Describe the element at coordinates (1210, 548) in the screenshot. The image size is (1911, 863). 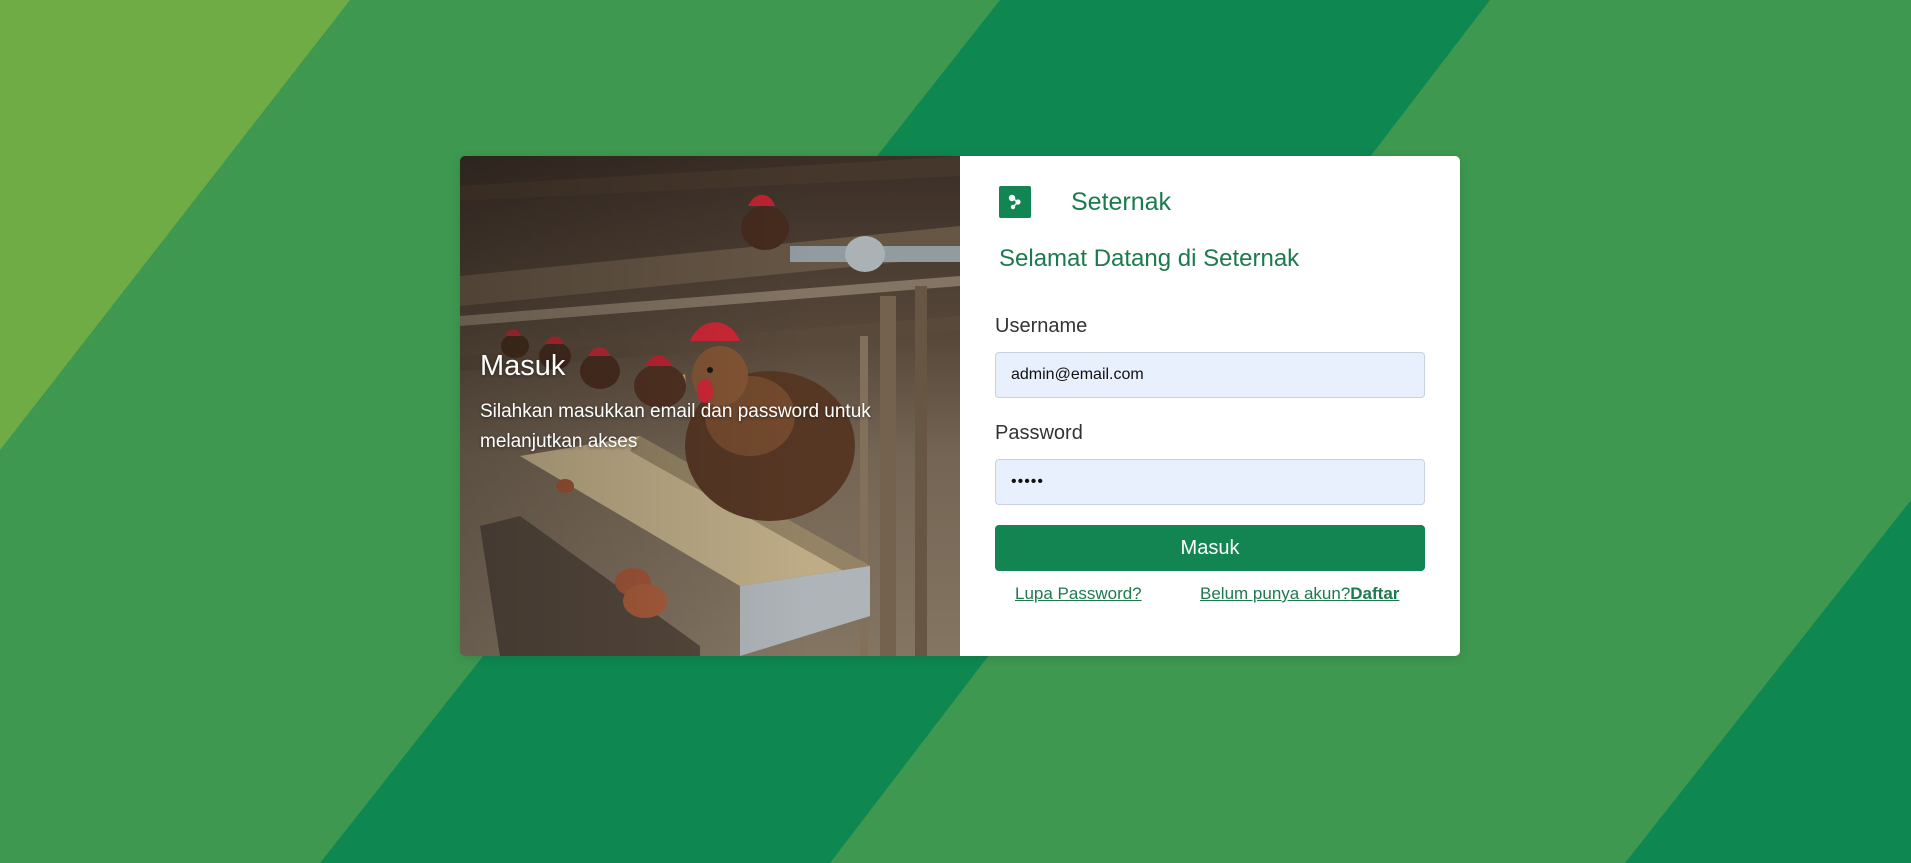
I see `login-button: Masuk` at that location.